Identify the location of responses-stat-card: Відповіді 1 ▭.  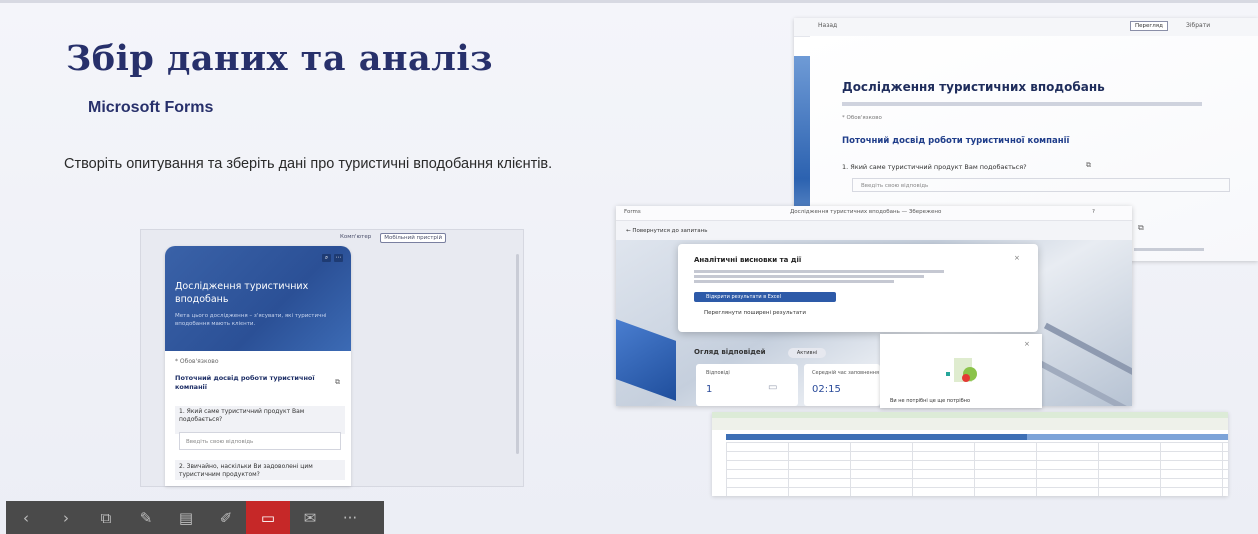
(747, 385).